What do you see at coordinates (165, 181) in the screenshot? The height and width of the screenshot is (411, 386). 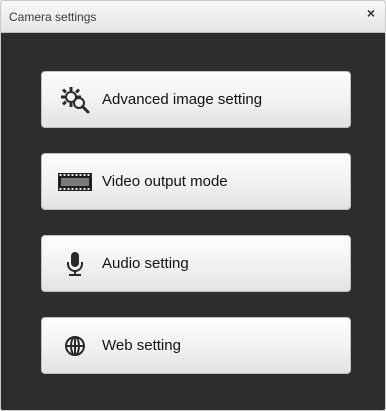 I see `video-output-mode-label: Video output mode` at bounding box center [165, 181].